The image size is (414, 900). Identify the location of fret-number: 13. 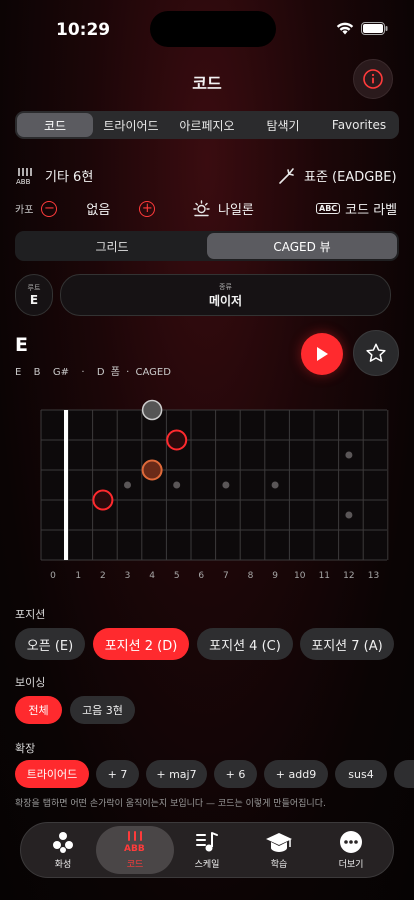
(373, 576).